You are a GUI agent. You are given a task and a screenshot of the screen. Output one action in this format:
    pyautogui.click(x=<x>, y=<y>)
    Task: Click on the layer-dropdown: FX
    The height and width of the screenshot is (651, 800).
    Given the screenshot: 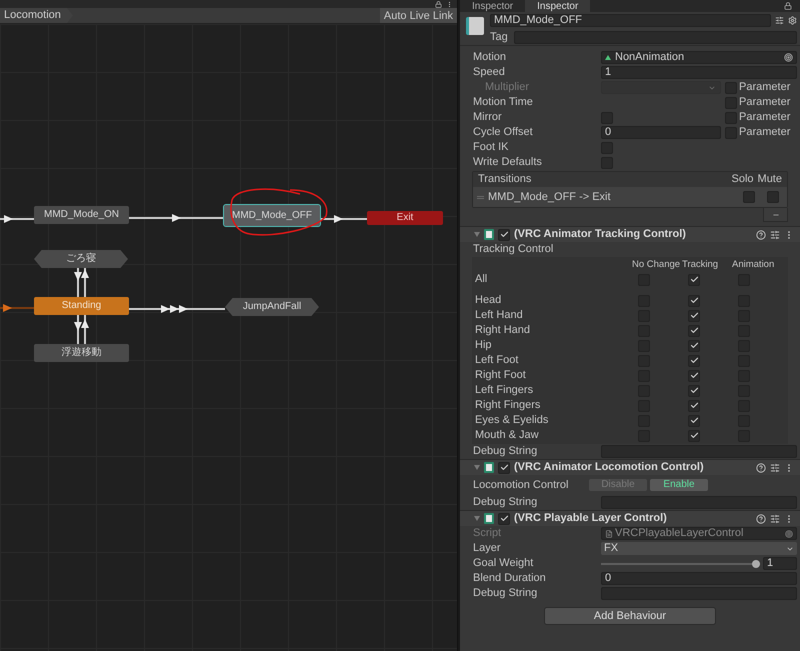 What is the action you would take?
    pyautogui.click(x=699, y=548)
    